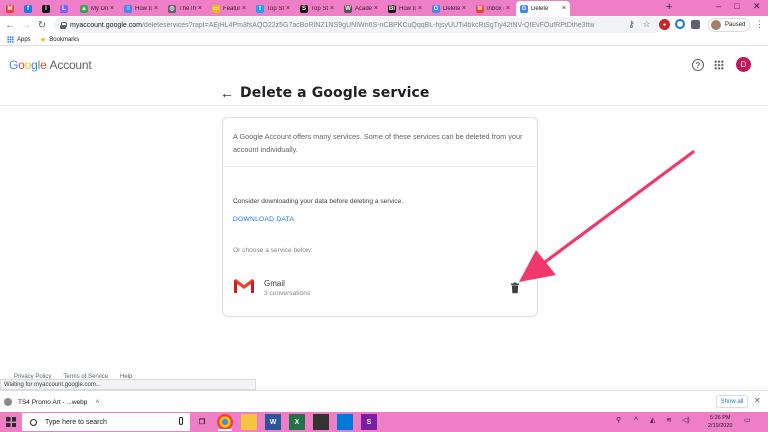 Image resolution: width=768 pixels, height=432 pixels. What do you see at coordinates (33, 422) in the screenshot?
I see `search-icon` at bounding box center [33, 422].